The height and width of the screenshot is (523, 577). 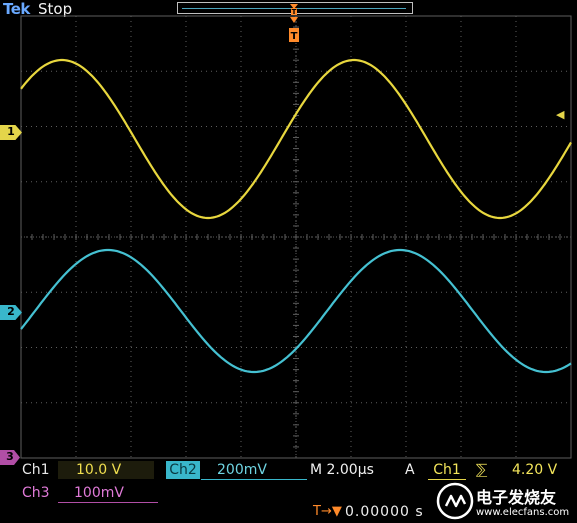 I want to click on watermark-url: www.elecfans.com, so click(x=523, y=512).